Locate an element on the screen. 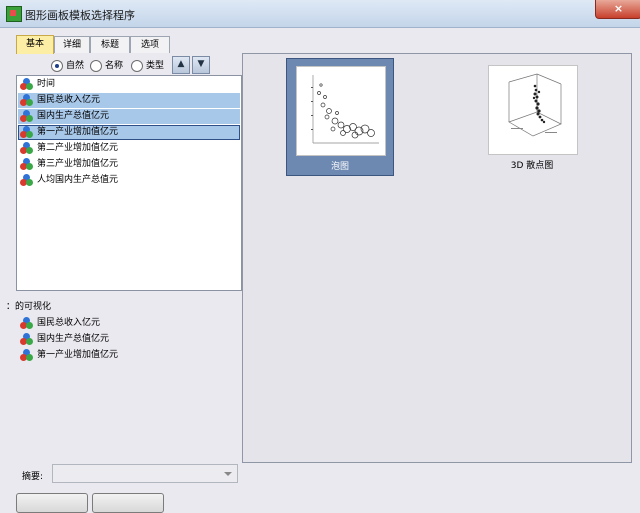 The height and width of the screenshot is (513, 640). close-button: × is located at coordinates (617, 9).